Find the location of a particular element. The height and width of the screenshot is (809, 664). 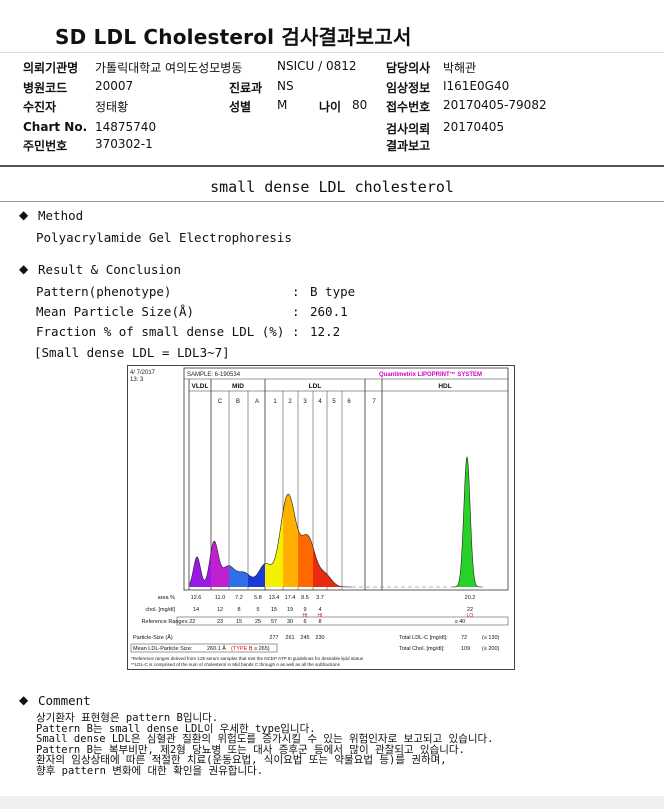

pattern-value: B type is located at coordinates (333, 291).